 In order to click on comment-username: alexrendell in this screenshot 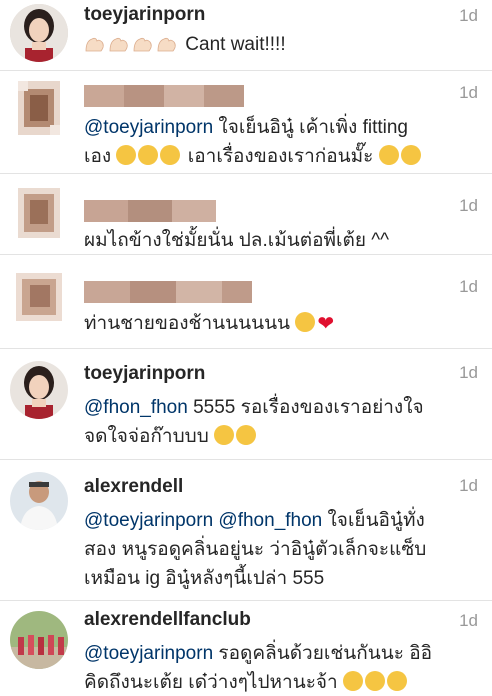, I will do `click(133, 487)`.